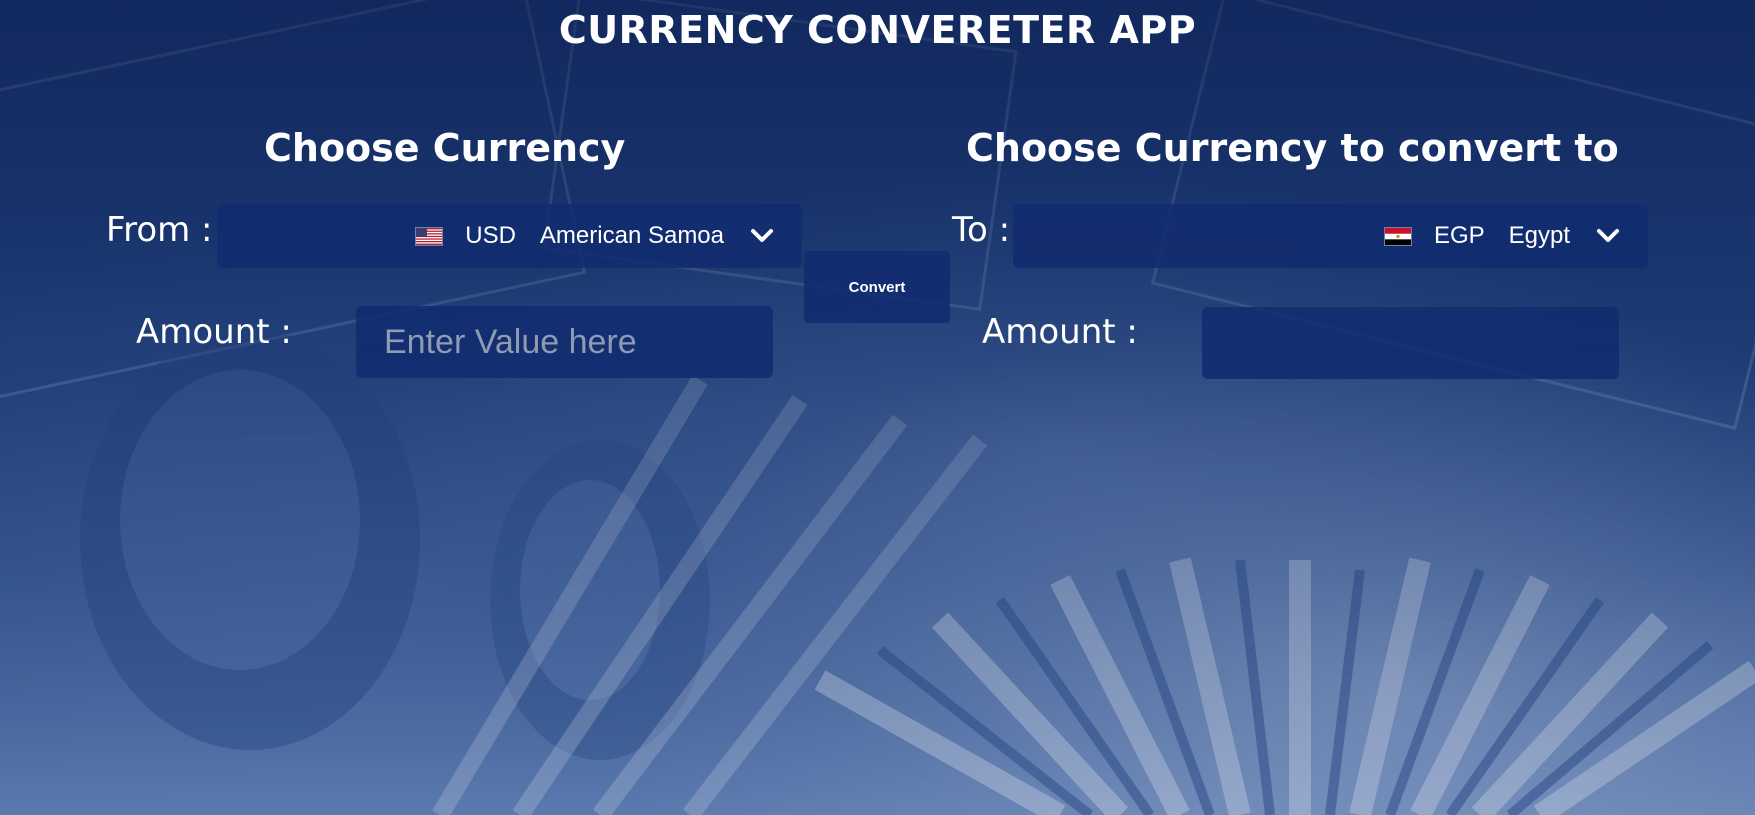 This screenshot has width=1755, height=815. Describe the element at coordinates (1410, 343) in the screenshot. I see `to-amount-output` at that location.